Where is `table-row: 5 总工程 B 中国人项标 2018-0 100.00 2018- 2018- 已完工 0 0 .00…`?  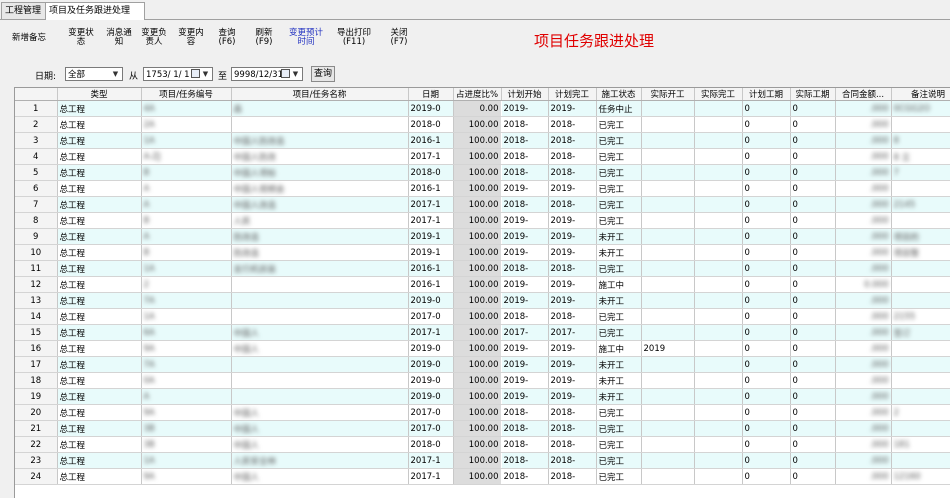 table-row: 5 总工程 B 中国人项标 2018-0 100.00 2018- 2018- 已完工 0 0 .00… is located at coordinates (482, 172).